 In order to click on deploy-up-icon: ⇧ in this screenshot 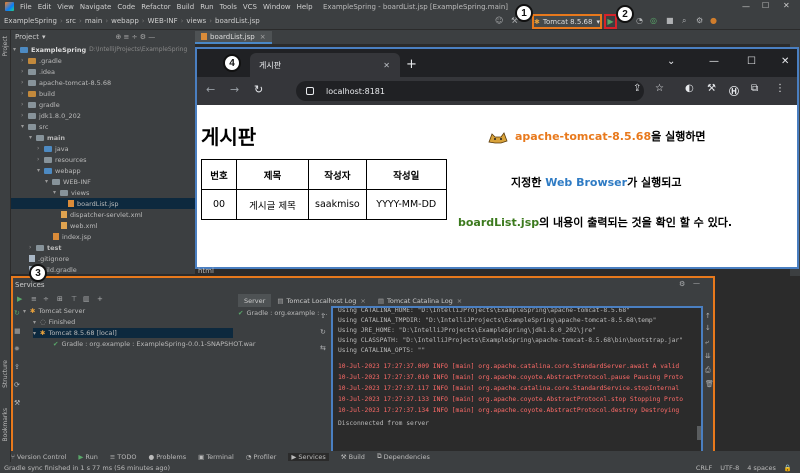, I will do `click(323, 316)`.